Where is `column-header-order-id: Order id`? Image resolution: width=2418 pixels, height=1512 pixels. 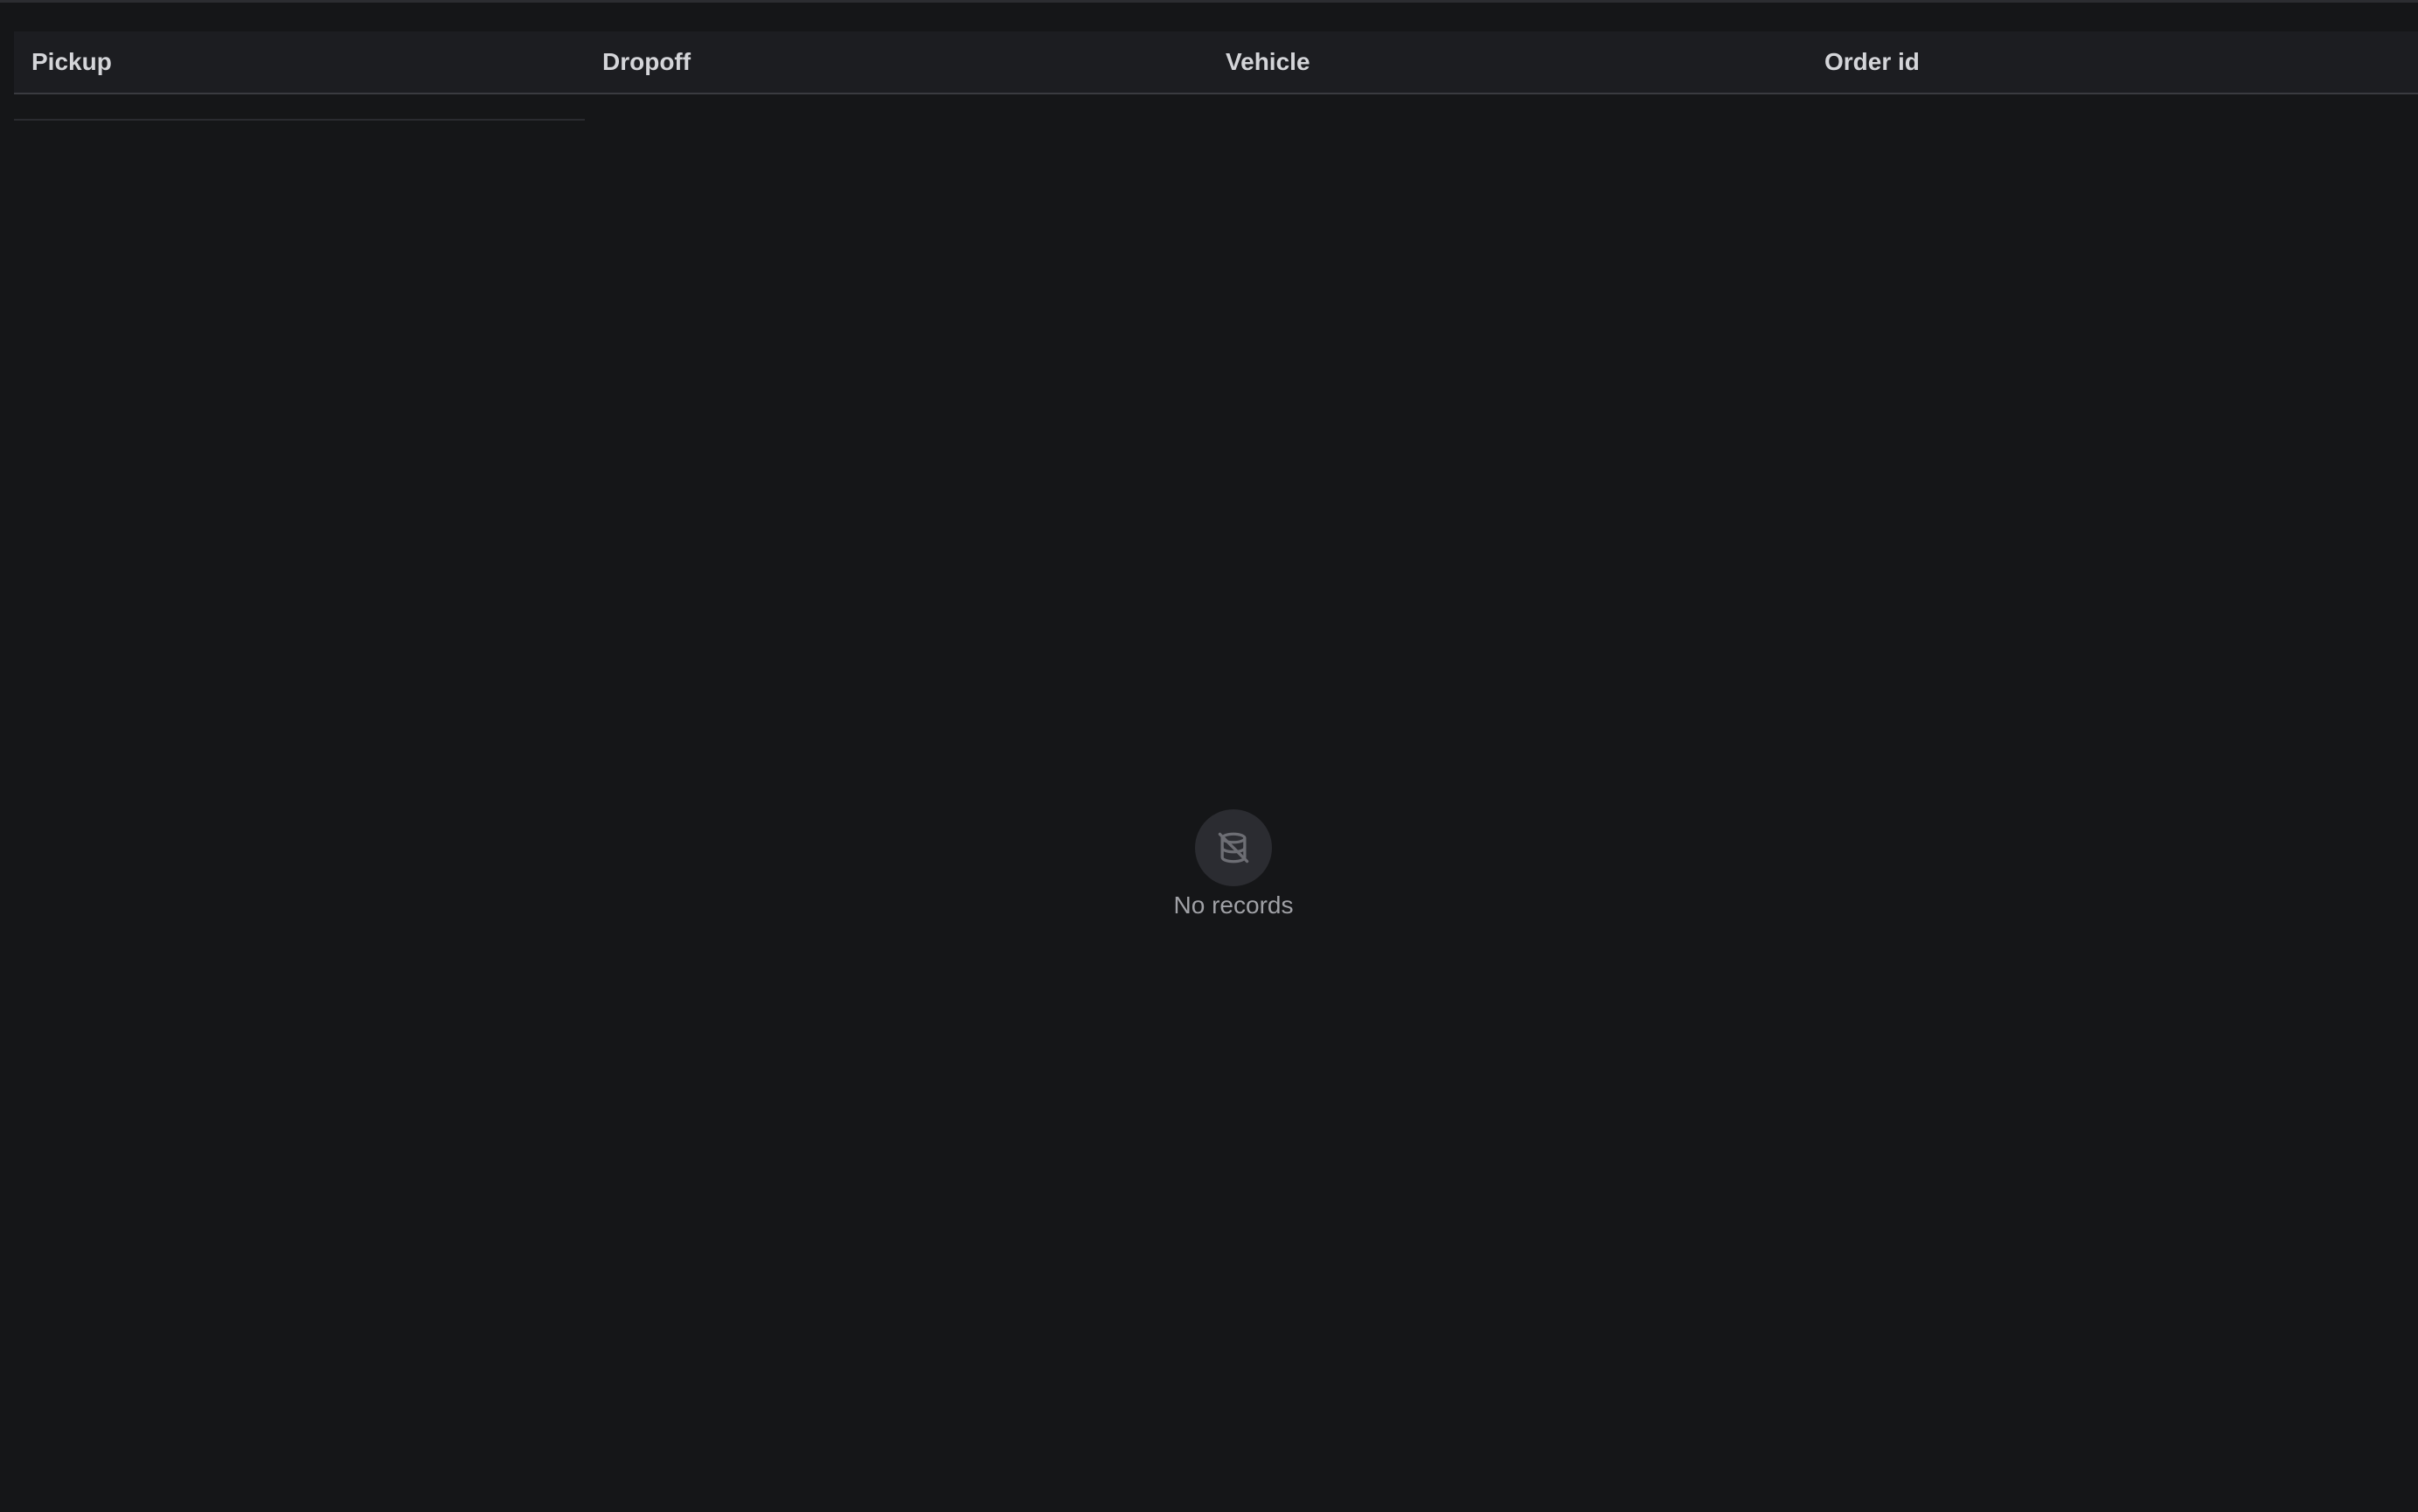
column-header-order-id: Order id is located at coordinates (1872, 62).